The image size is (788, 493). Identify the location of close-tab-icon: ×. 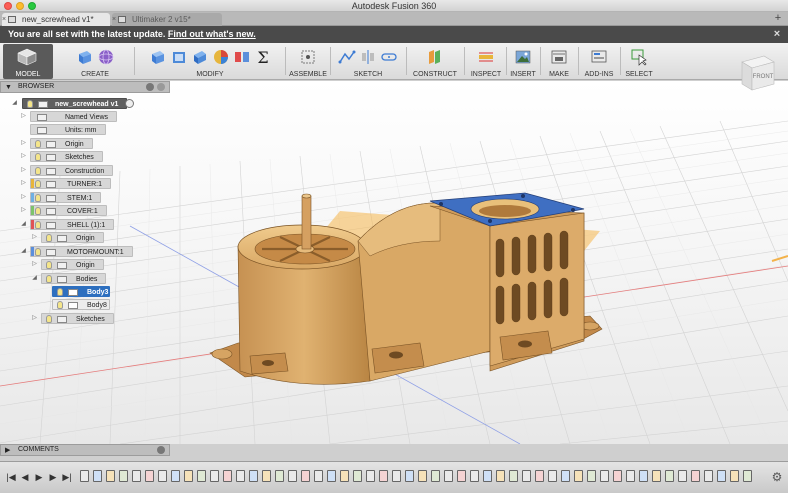
(114, 19).